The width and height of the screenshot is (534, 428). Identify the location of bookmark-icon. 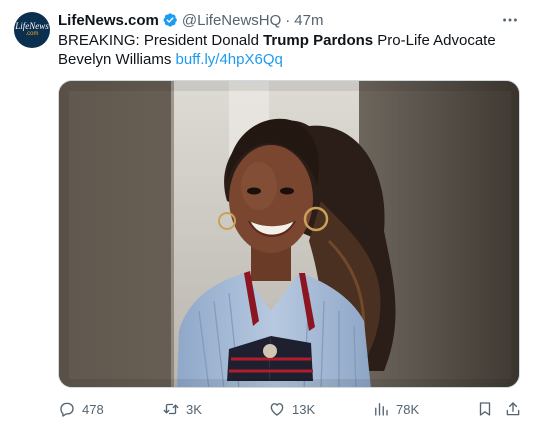
(485, 409).